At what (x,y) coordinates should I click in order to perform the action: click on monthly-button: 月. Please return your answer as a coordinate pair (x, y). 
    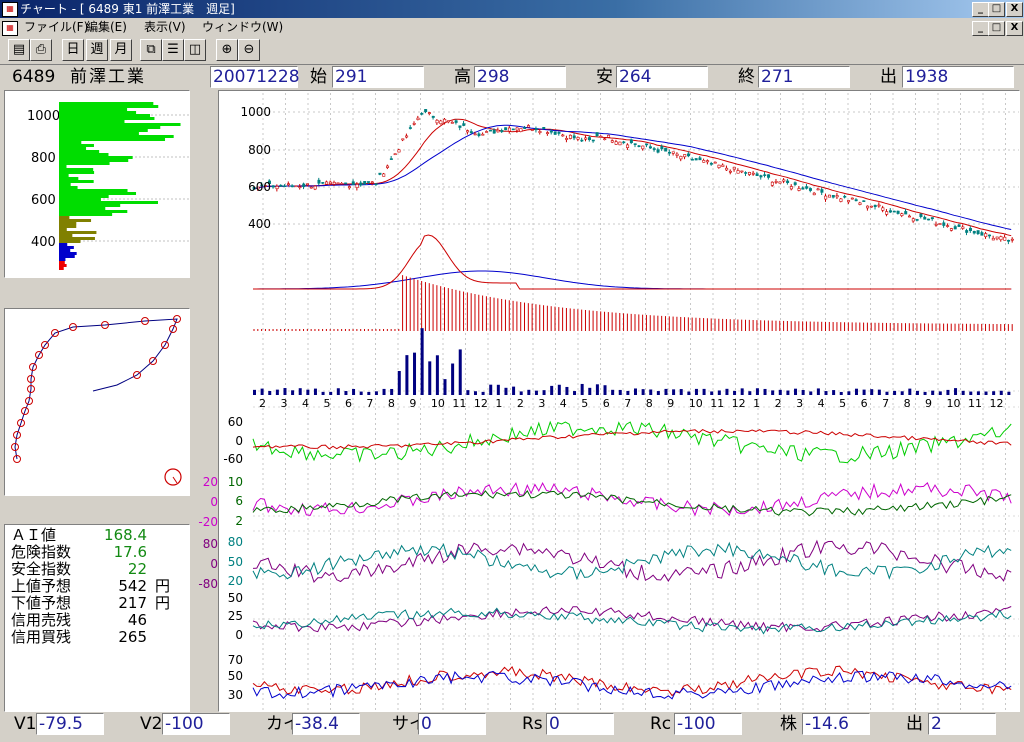
    Looking at the image, I should click on (121, 50).